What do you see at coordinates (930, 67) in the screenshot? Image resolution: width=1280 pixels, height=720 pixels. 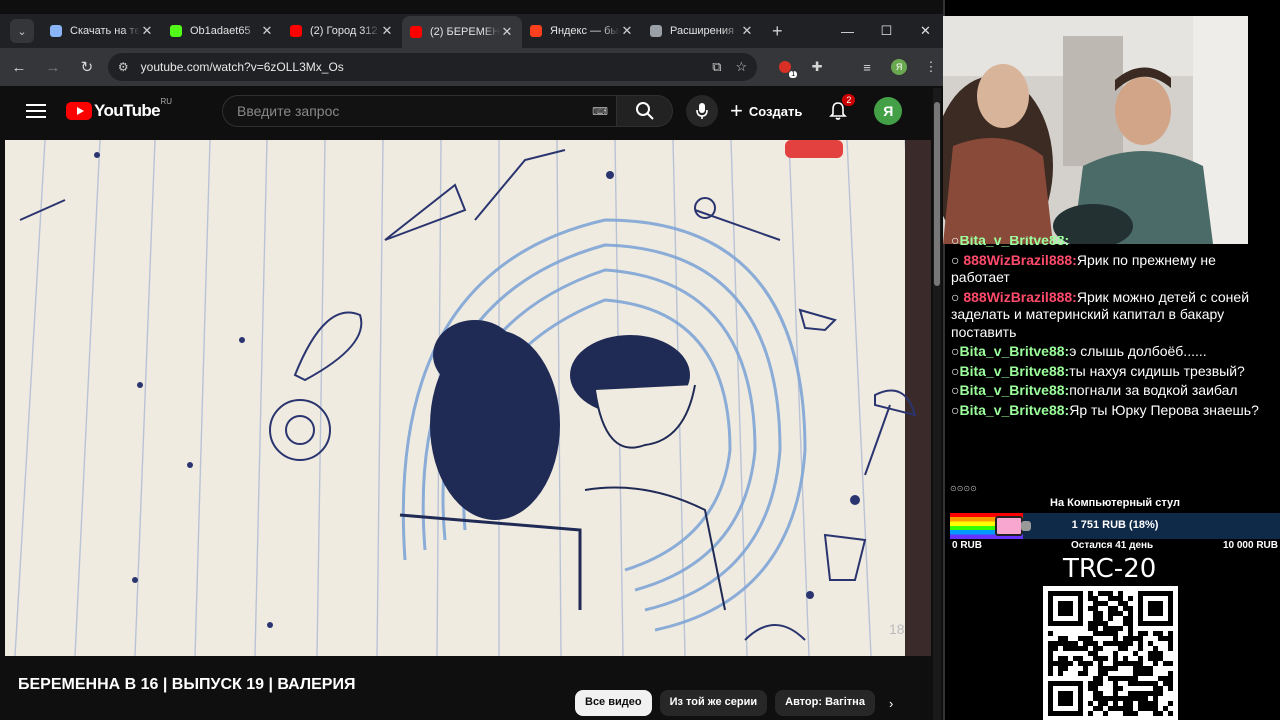 I see `browser-menu-button: ⋮` at bounding box center [930, 67].